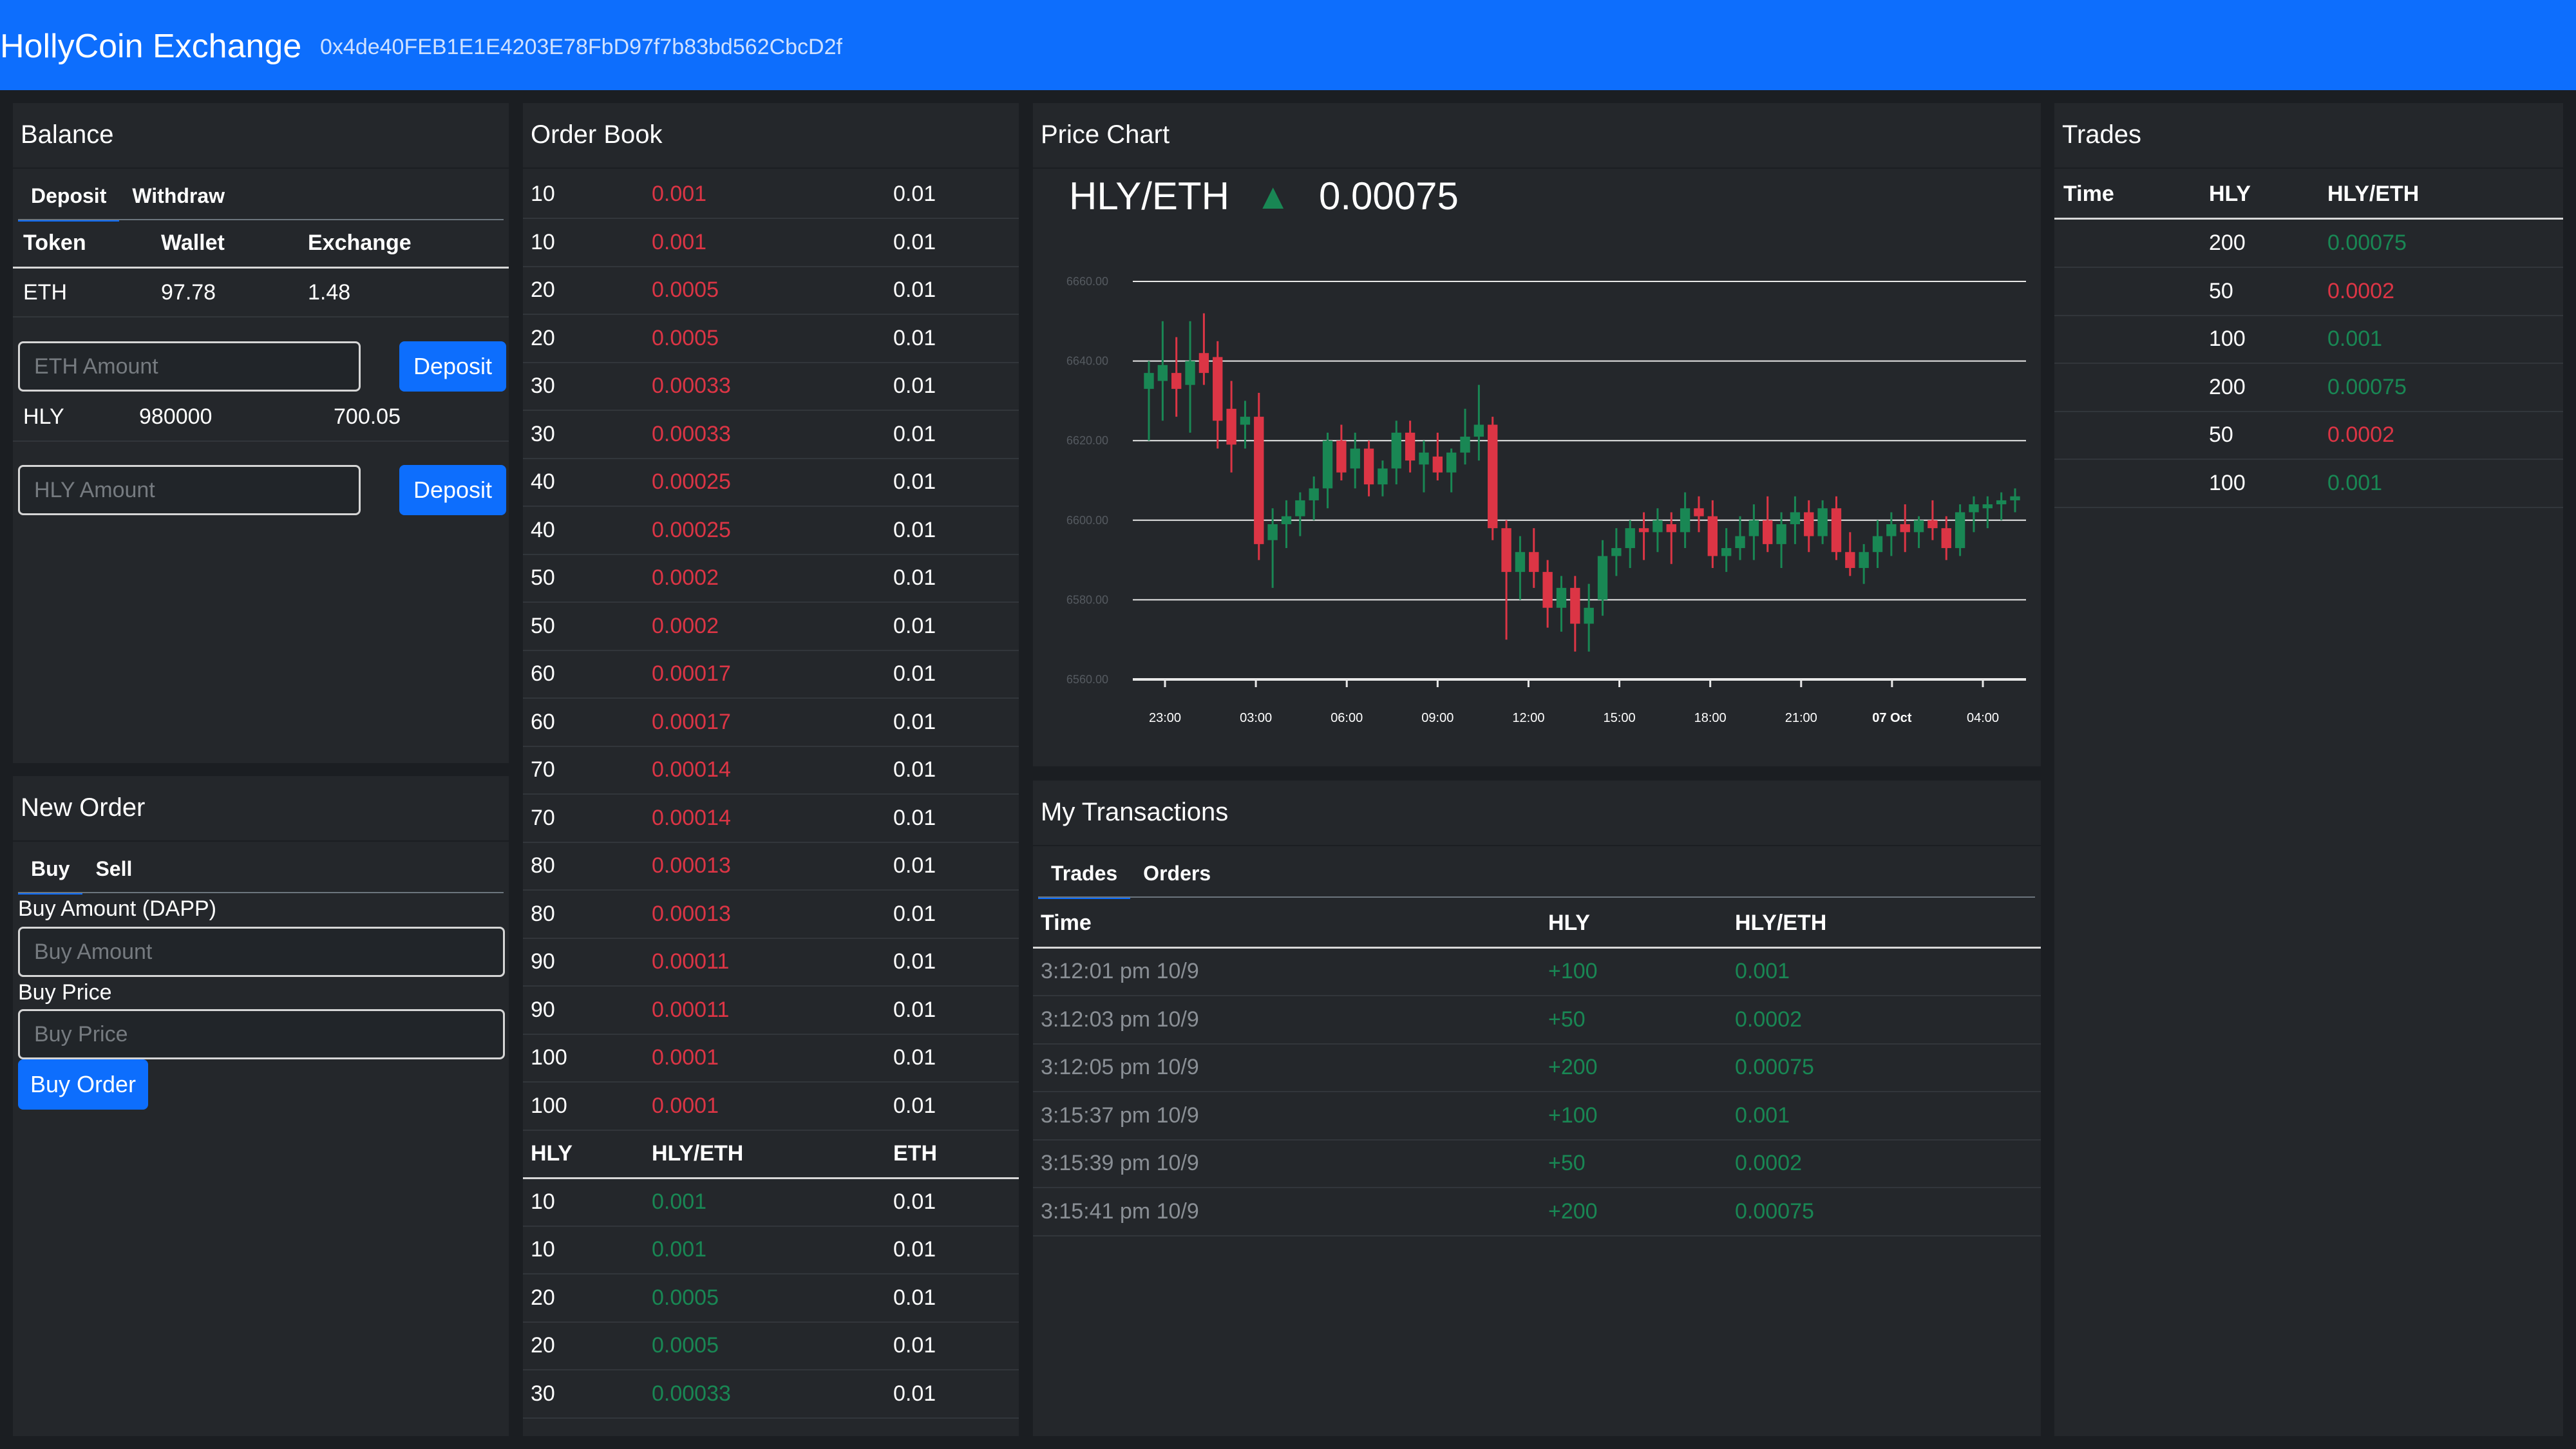  What do you see at coordinates (552, 1154) in the screenshot?
I see `column-header-hly: HLY` at bounding box center [552, 1154].